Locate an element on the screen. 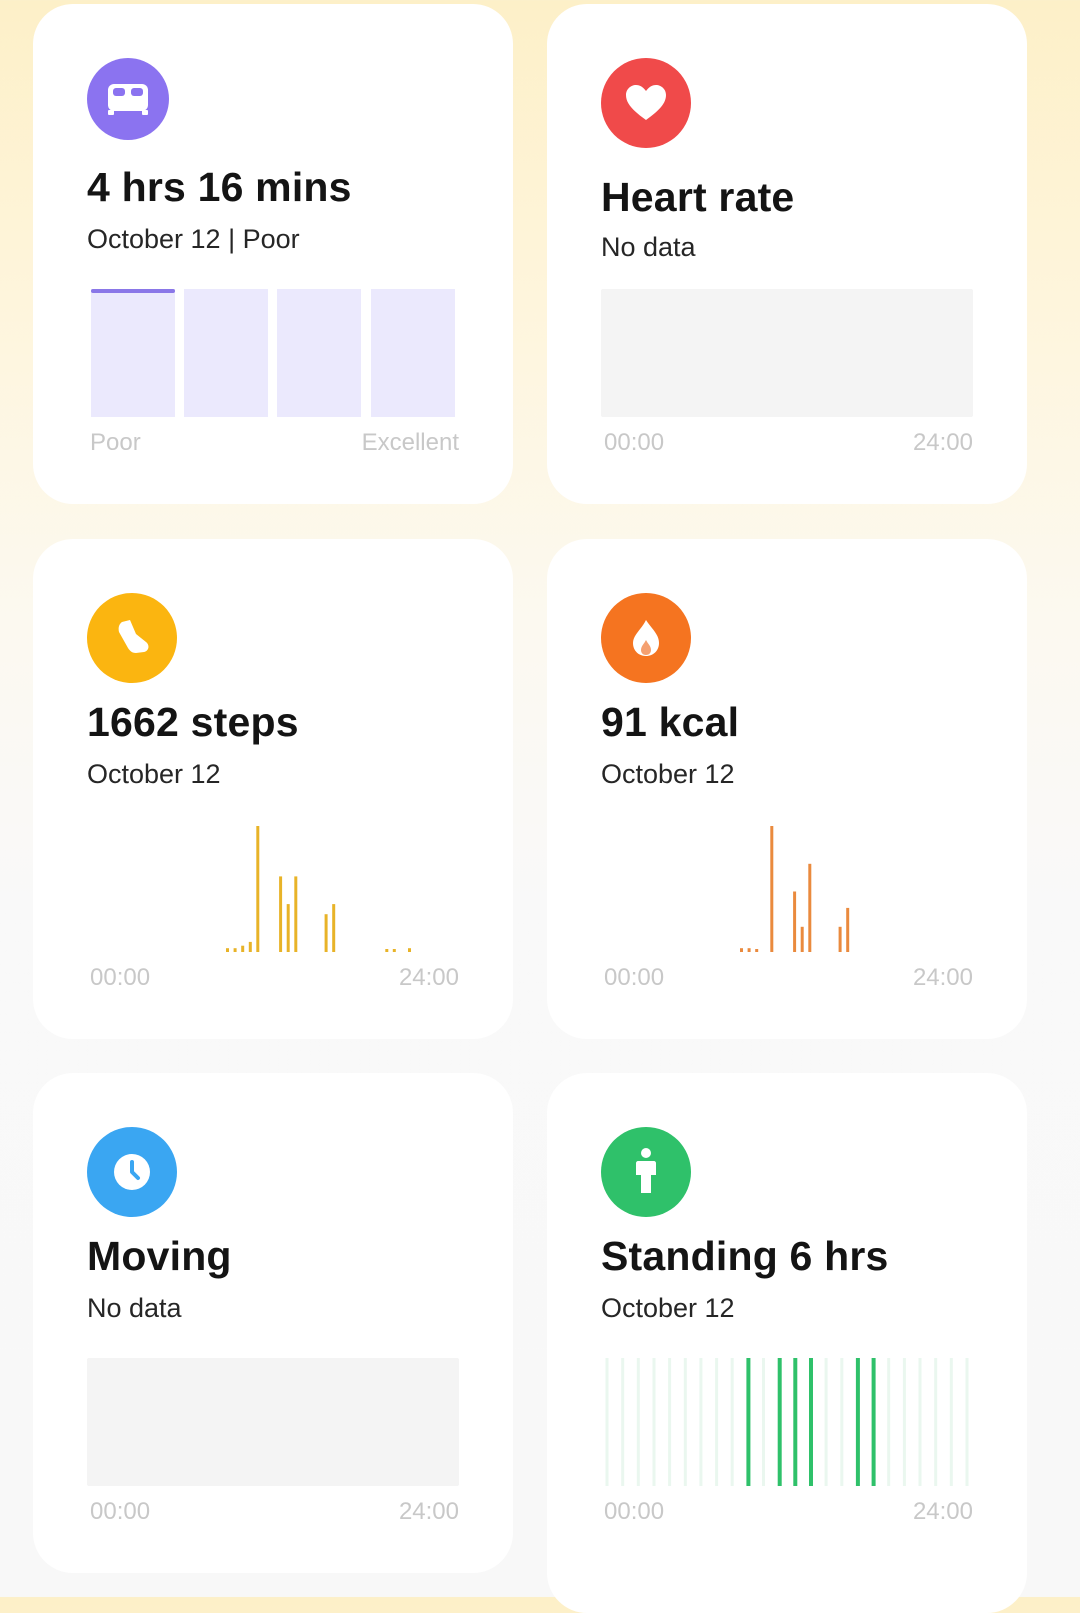 This screenshot has height=1613, width=1080. sleep-quality-scale is located at coordinates (273, 353).